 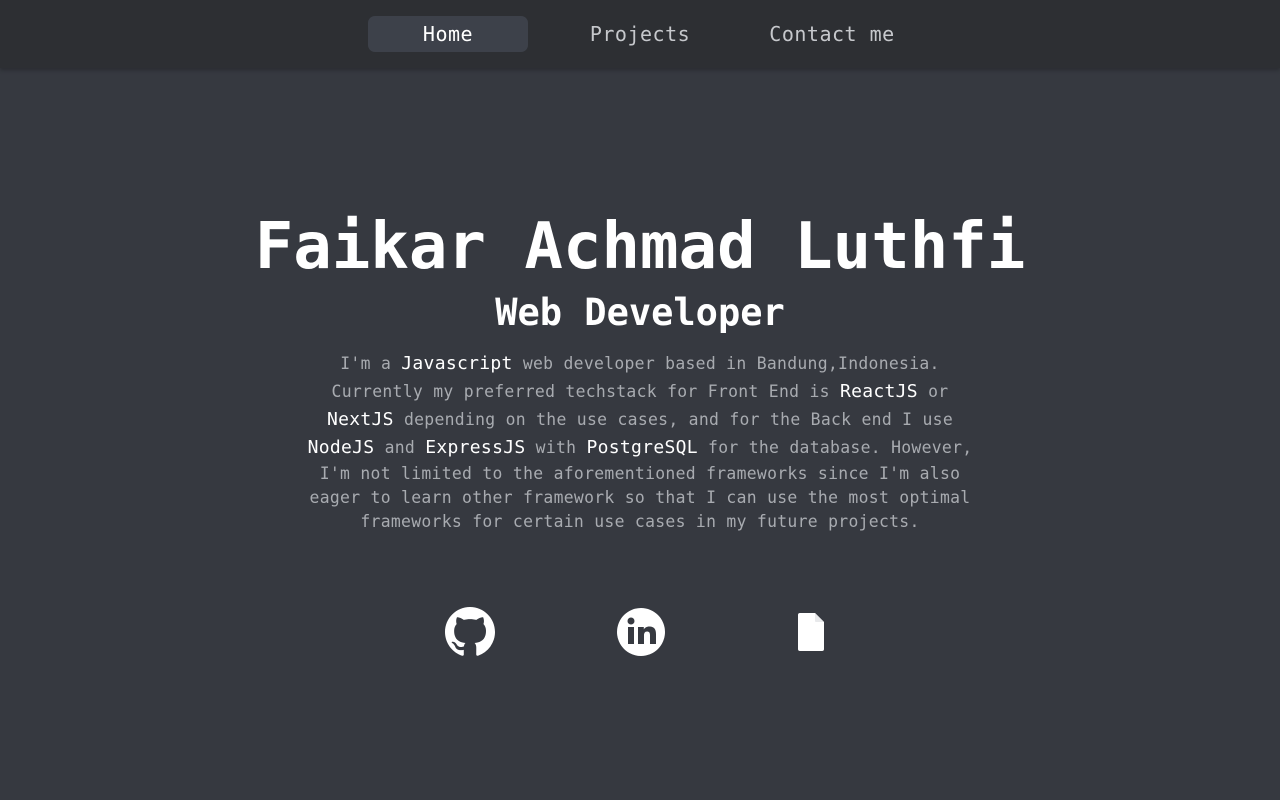 I want to click on bio-highlight: Javascript, so click(x=457, y=363).